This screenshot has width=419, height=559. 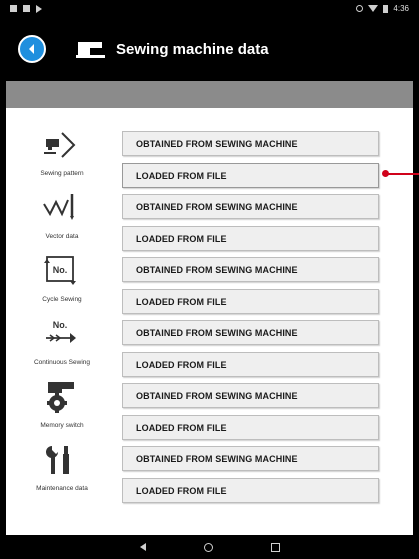 What do you see at coordinates (39, 8) in the screenshot?
I see `play-icon` at bounding box center [39, 8].